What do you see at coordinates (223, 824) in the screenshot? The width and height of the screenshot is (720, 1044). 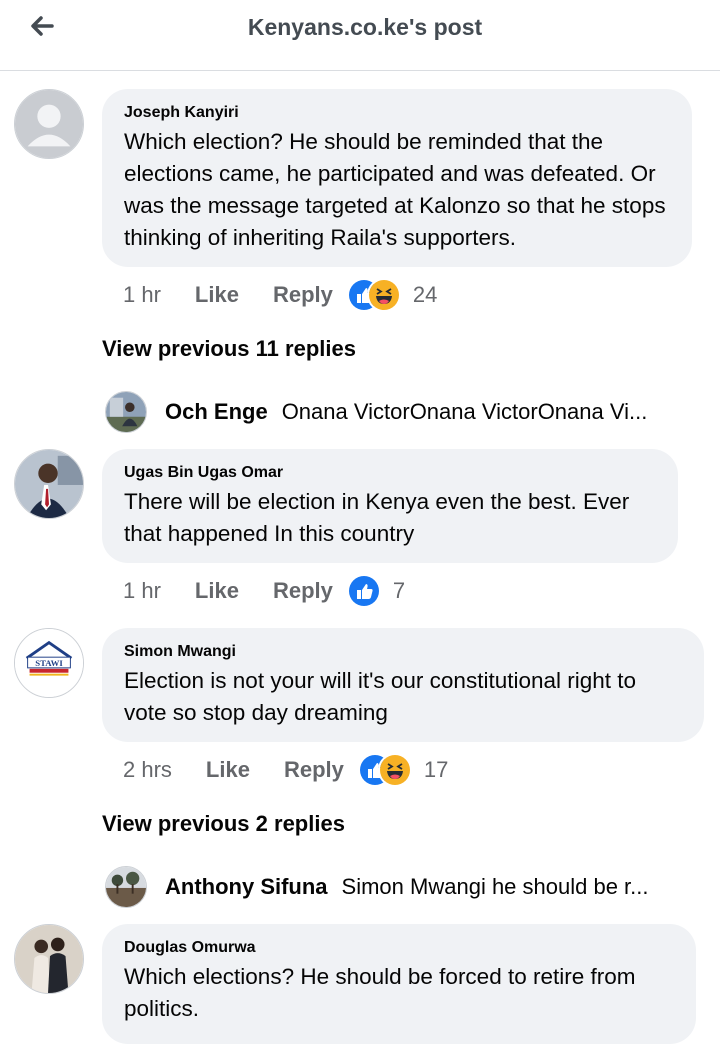 I see `view-previous-replies: View previous 2 replies` at bounding box center [223, 824].